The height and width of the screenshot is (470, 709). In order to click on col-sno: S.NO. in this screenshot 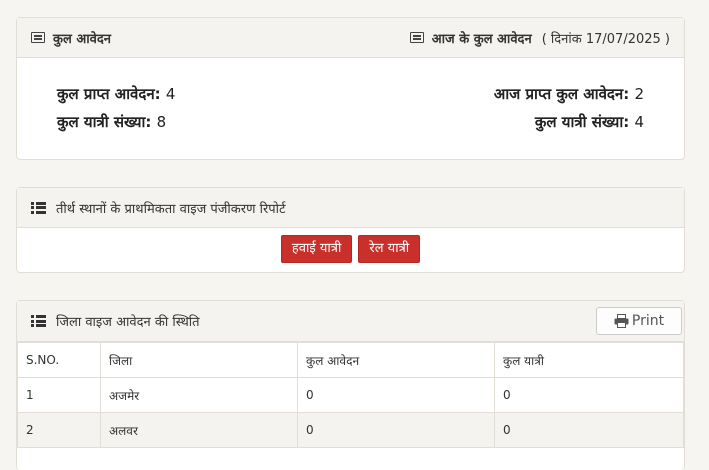, I will do `click(59, 360)`.